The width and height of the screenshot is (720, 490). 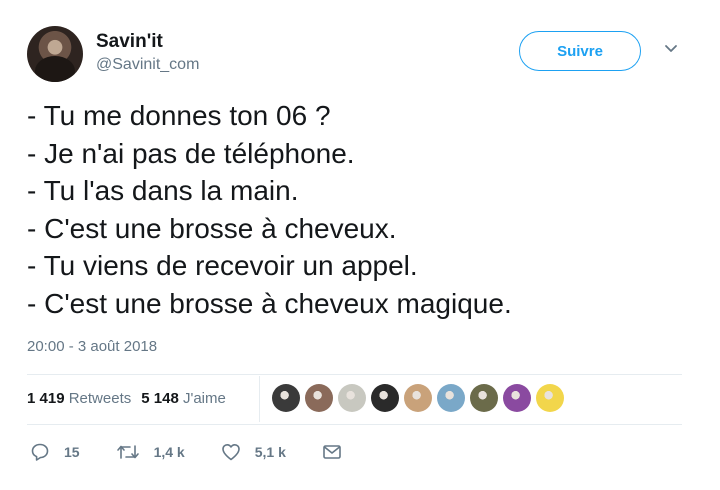 What do you see at coordinates (230, 452) in the screenshot?
I see `heart-icon` at bounding box center [230, 452].